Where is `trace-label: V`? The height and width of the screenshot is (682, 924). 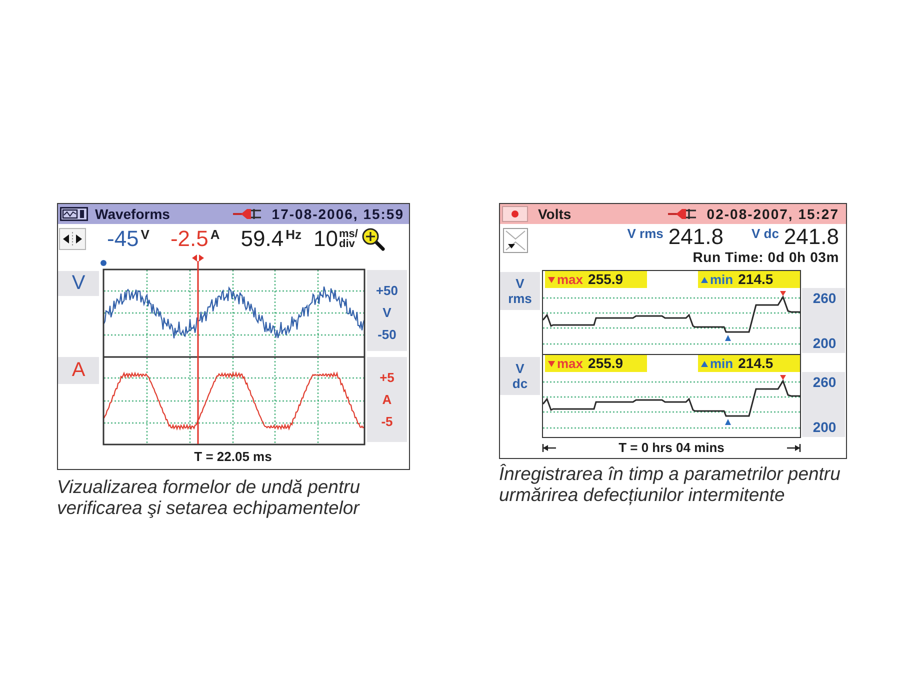 trace-label: V is located at coordinates (78, 283).